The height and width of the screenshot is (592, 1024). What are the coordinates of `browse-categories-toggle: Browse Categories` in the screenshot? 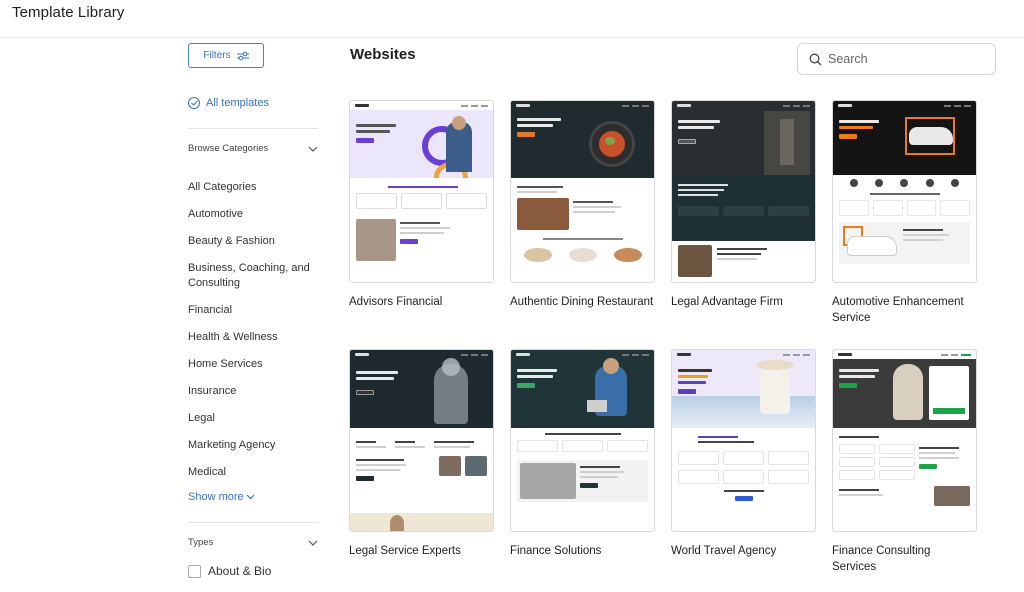 It's located at (253, 148).